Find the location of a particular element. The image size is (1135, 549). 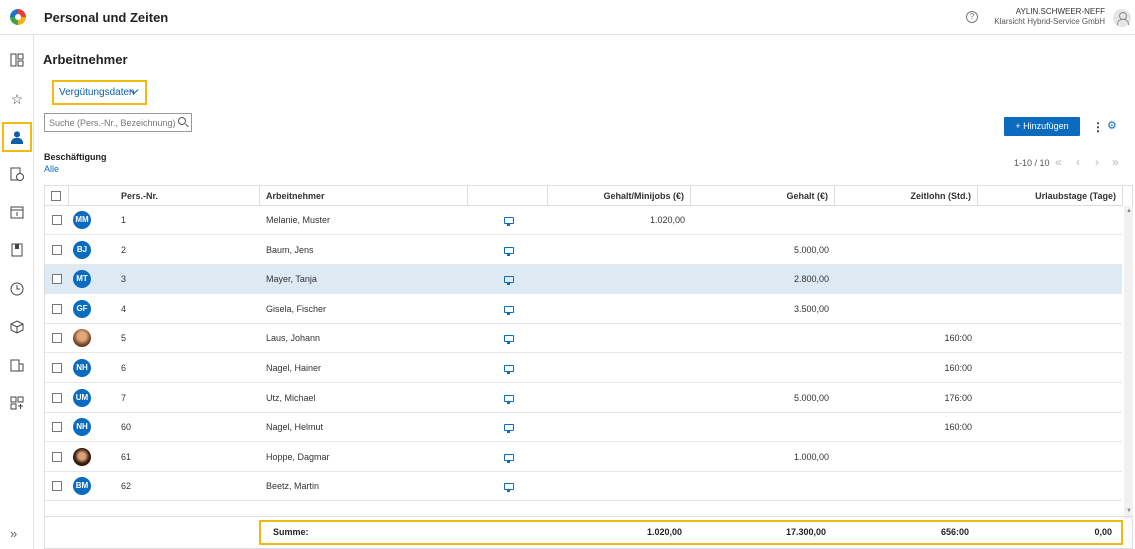

user-avatar-icon is located at coordinates (1122, 18).